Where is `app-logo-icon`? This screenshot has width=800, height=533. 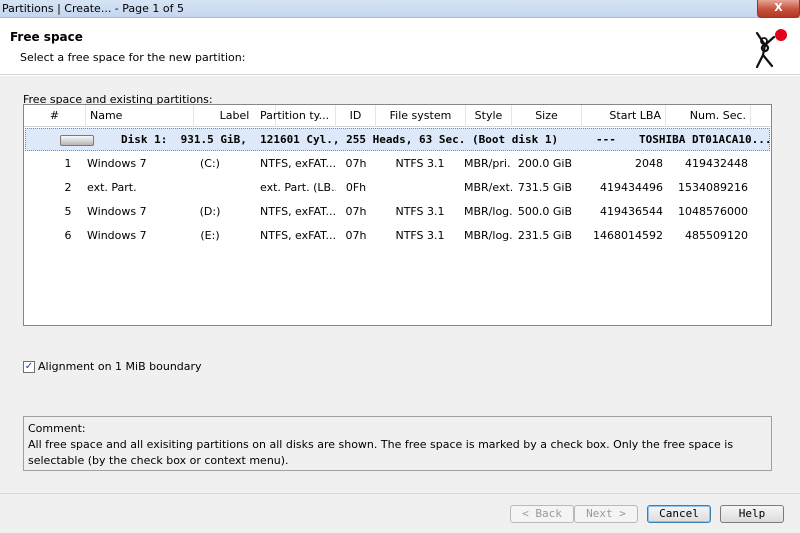 app-logo-icon is located at coordinates (771, 49).